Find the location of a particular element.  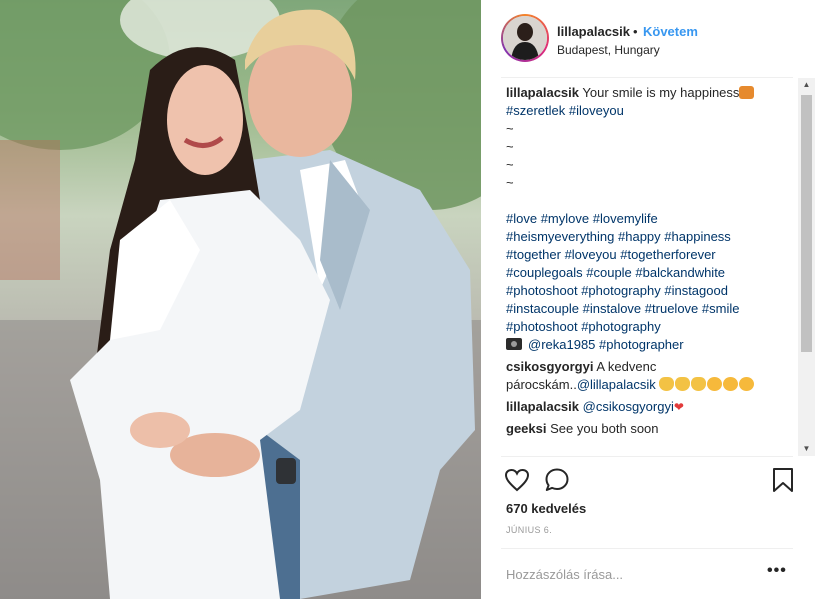

hashtag-link: #photographer is located at coordinates (641, 344).